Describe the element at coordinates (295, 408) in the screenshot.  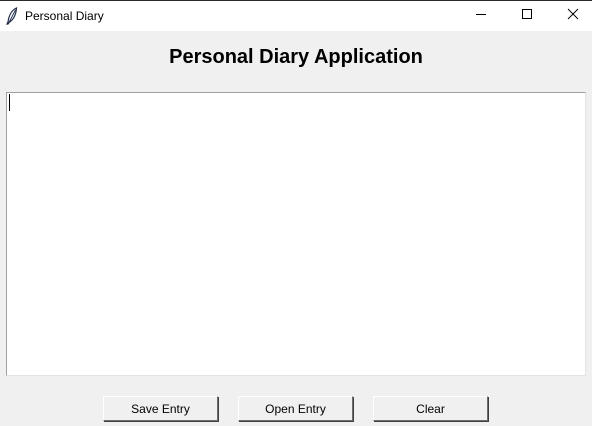
I see `open-entry-button: Open Entry` at that location.